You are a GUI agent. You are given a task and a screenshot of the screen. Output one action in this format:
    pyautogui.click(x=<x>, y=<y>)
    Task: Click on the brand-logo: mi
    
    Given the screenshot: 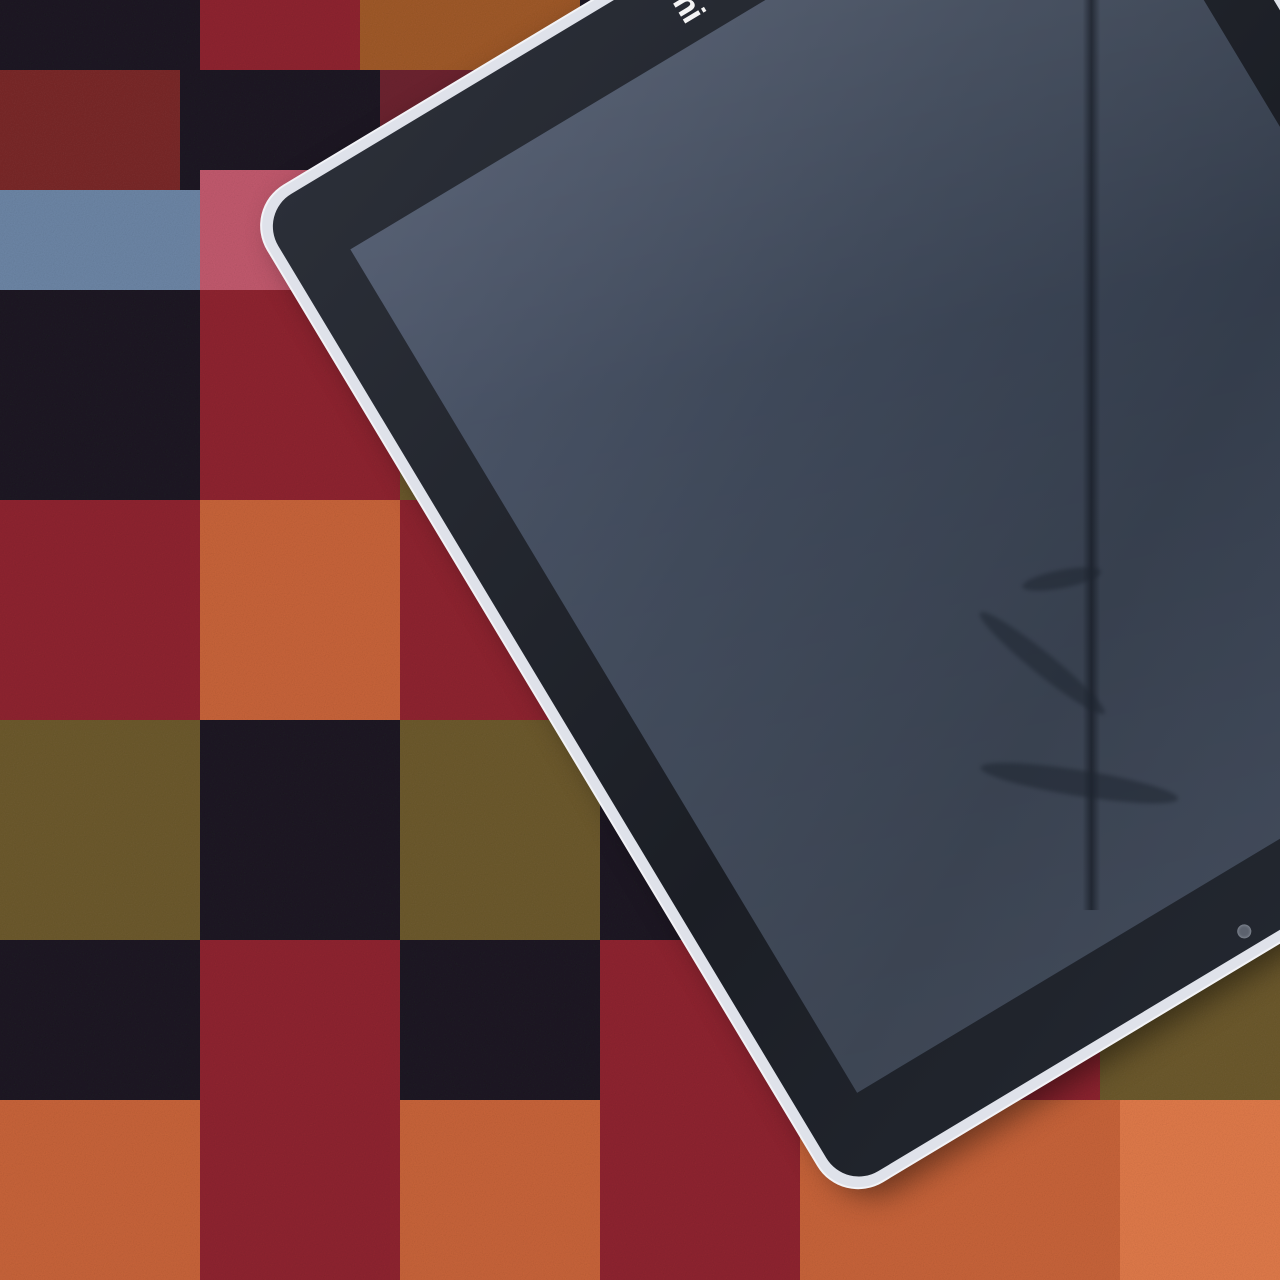 What is the action you would take?
    pyautogui.click(x=685, y=14)
    